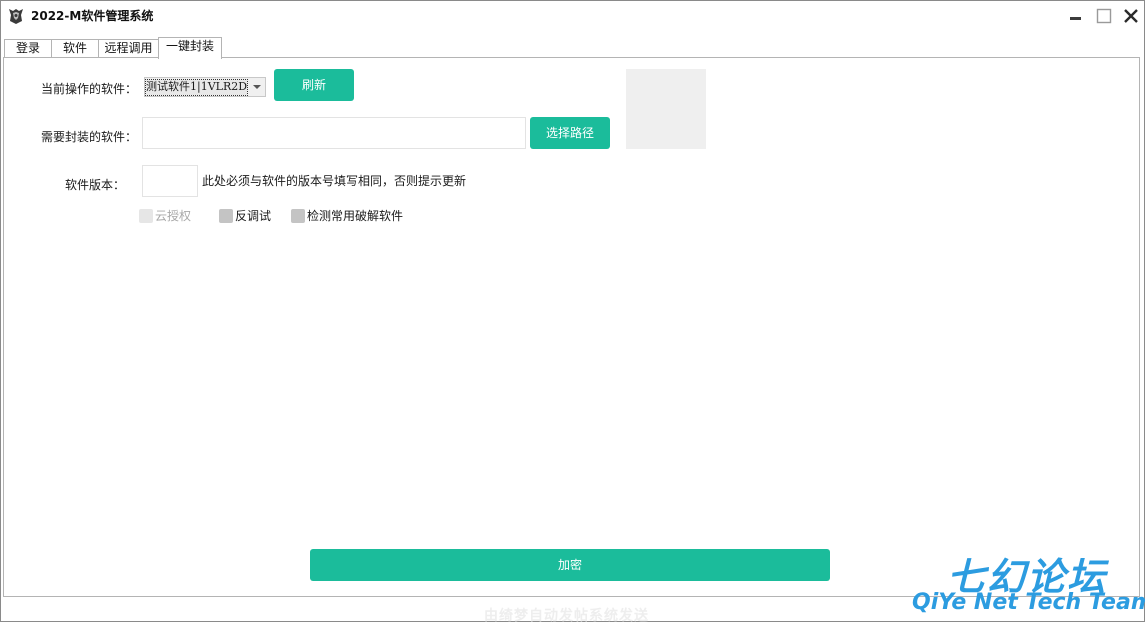  I want to click on preview-image-box, so click(666, 109).